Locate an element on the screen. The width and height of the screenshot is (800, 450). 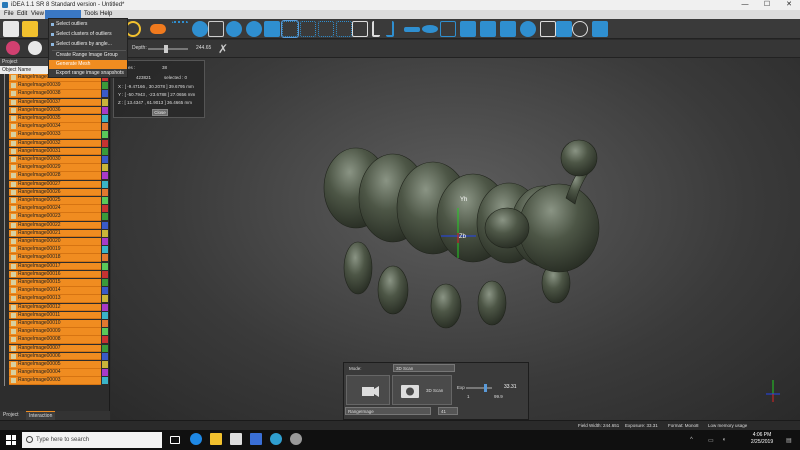
list-item: RangeImage00011 is located at coordinates (58, 315).